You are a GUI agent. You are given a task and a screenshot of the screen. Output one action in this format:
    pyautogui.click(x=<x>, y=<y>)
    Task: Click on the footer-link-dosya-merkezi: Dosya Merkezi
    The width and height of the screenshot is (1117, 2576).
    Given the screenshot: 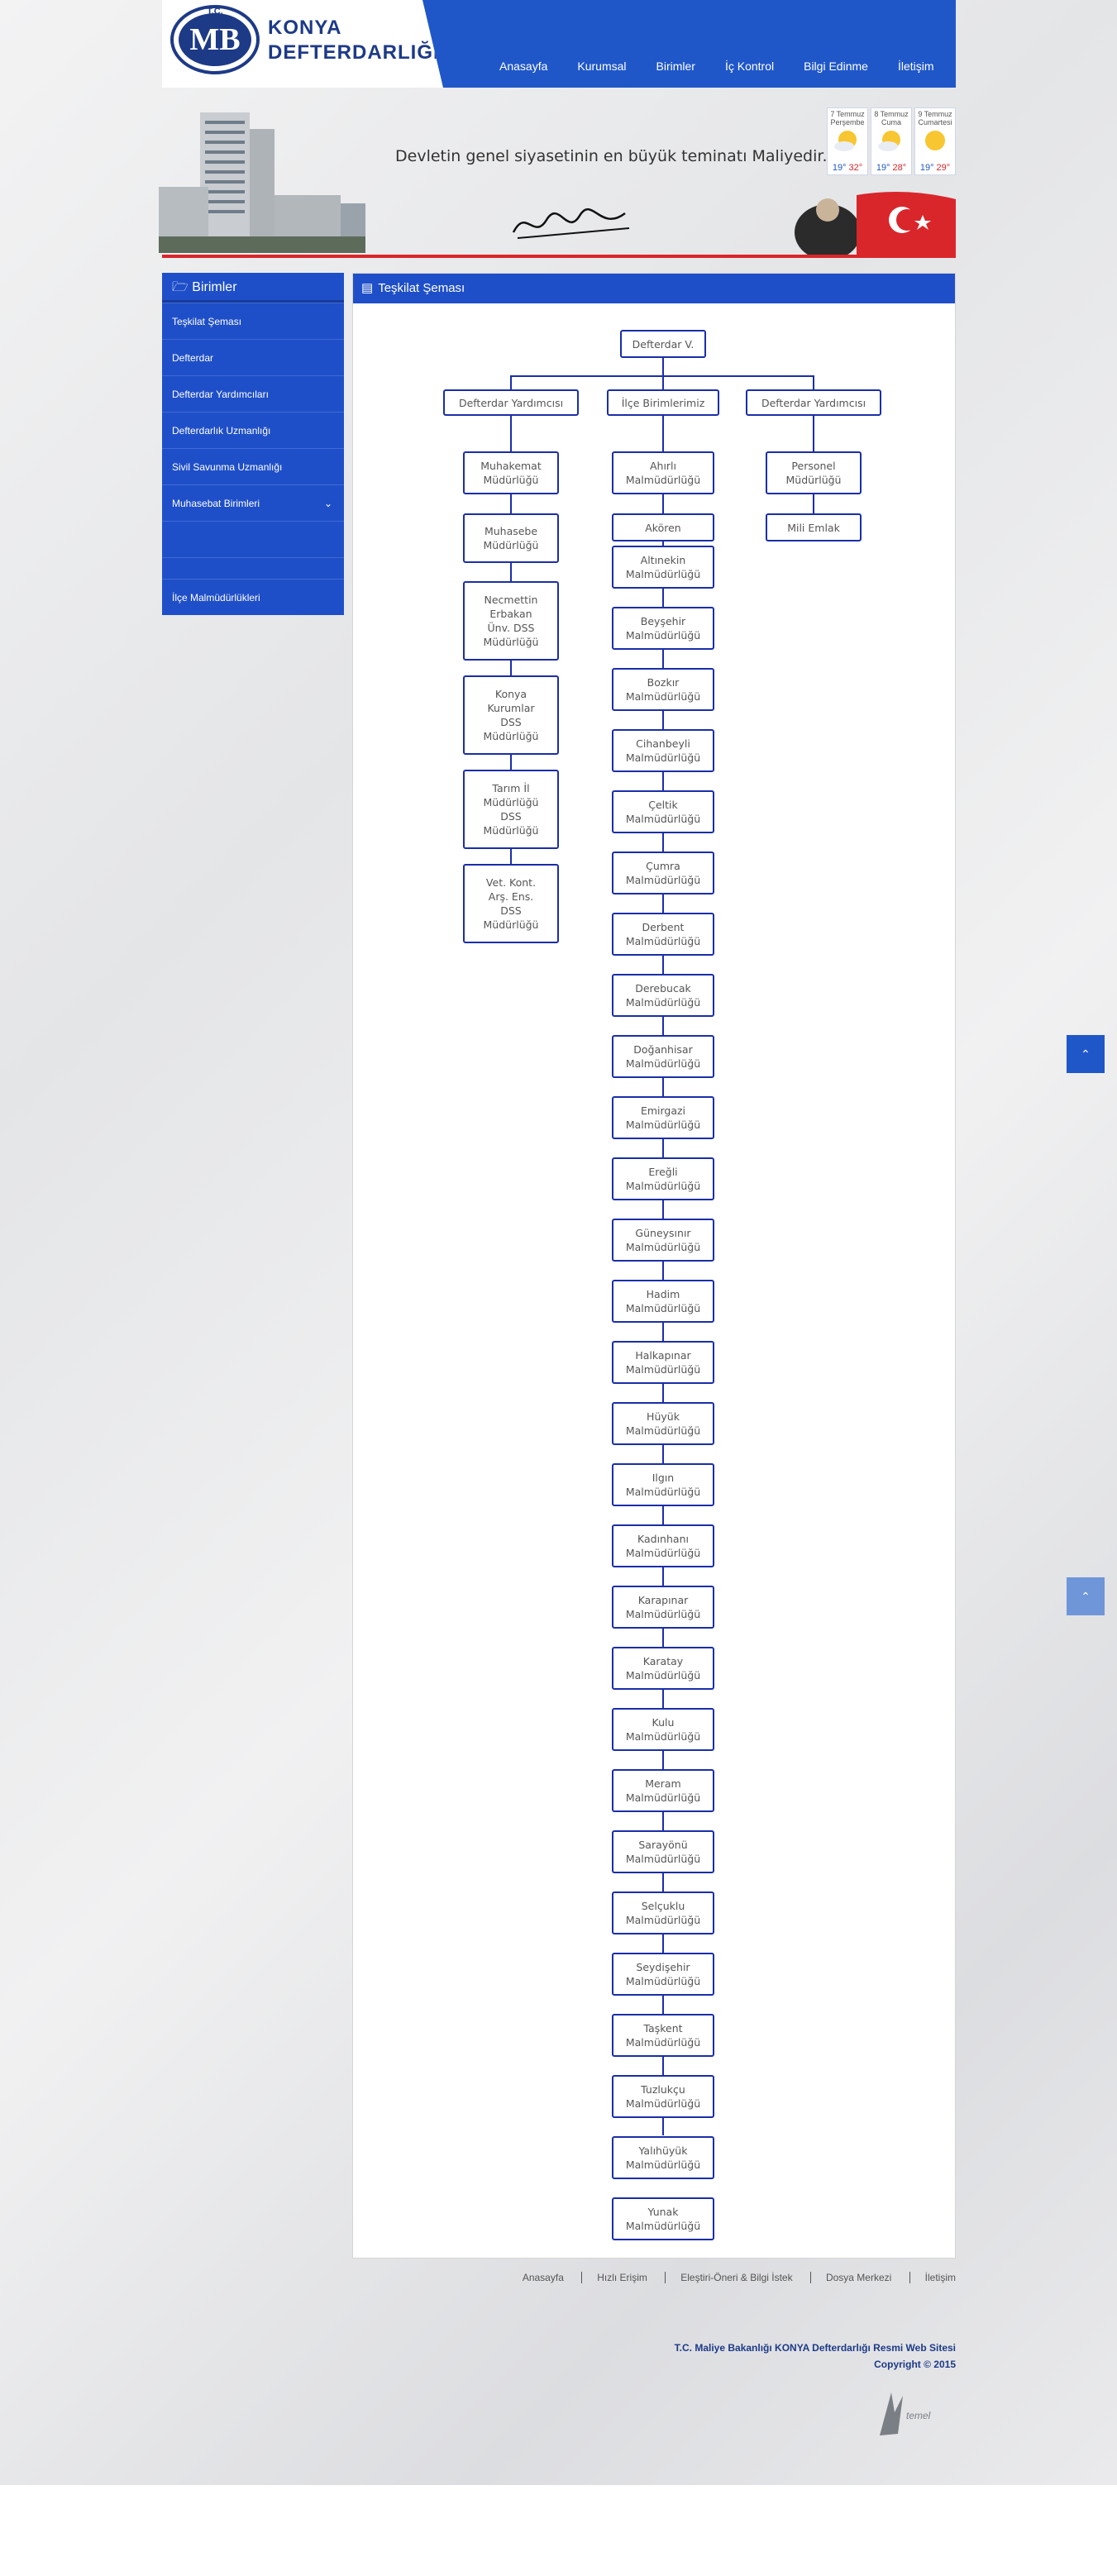 What is the action you would take?
    pyautogui.click(x=858, y=2277)
    